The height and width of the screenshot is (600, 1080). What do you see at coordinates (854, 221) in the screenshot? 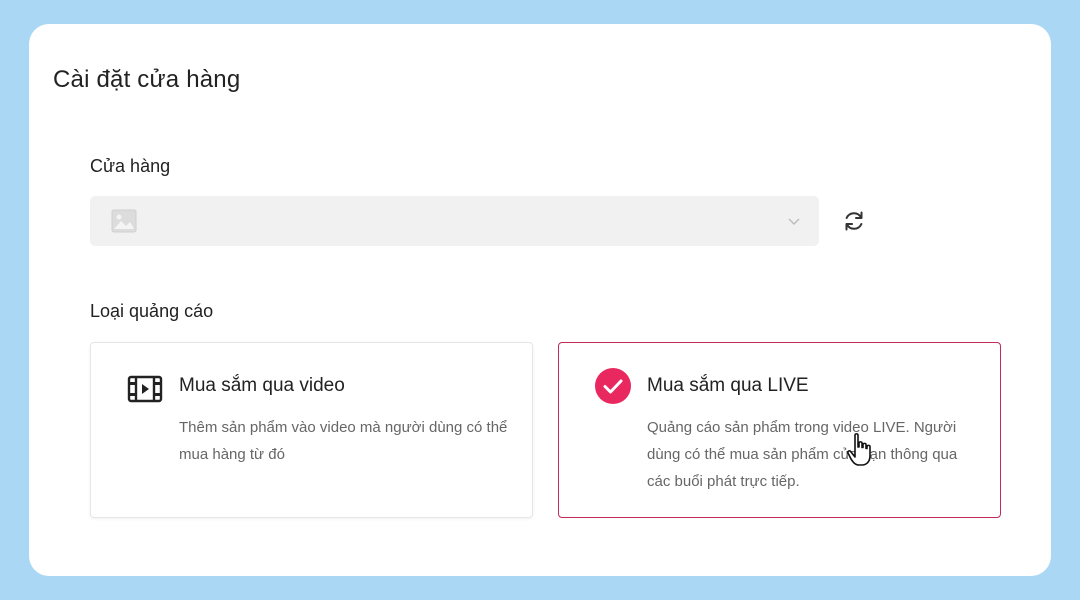
I see `refresh-icon` at bounding box center [854, 221].